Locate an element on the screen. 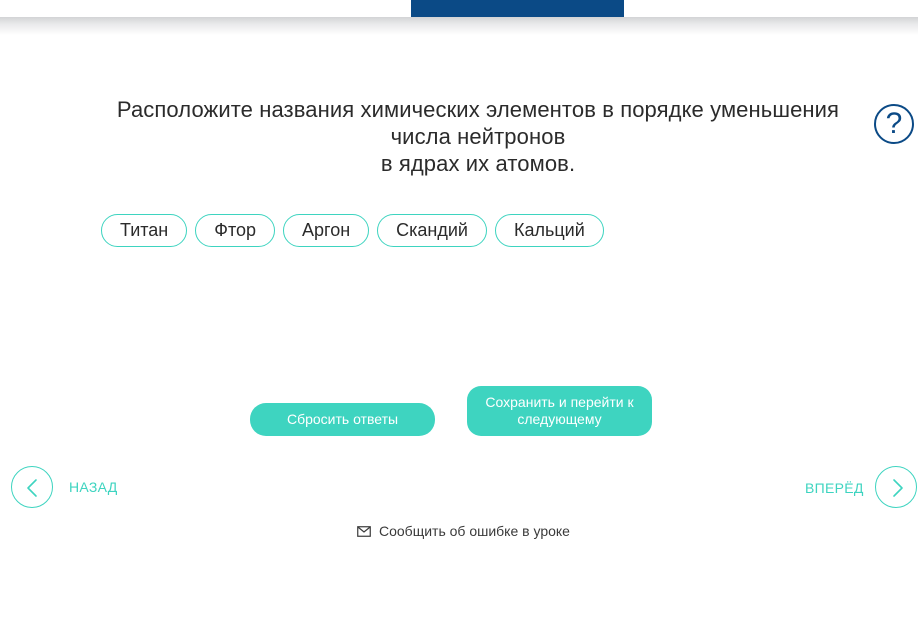 This screenshot has width=918, height=643. question-line: в ядрах их атомов. is located at coordinates (478, 163).